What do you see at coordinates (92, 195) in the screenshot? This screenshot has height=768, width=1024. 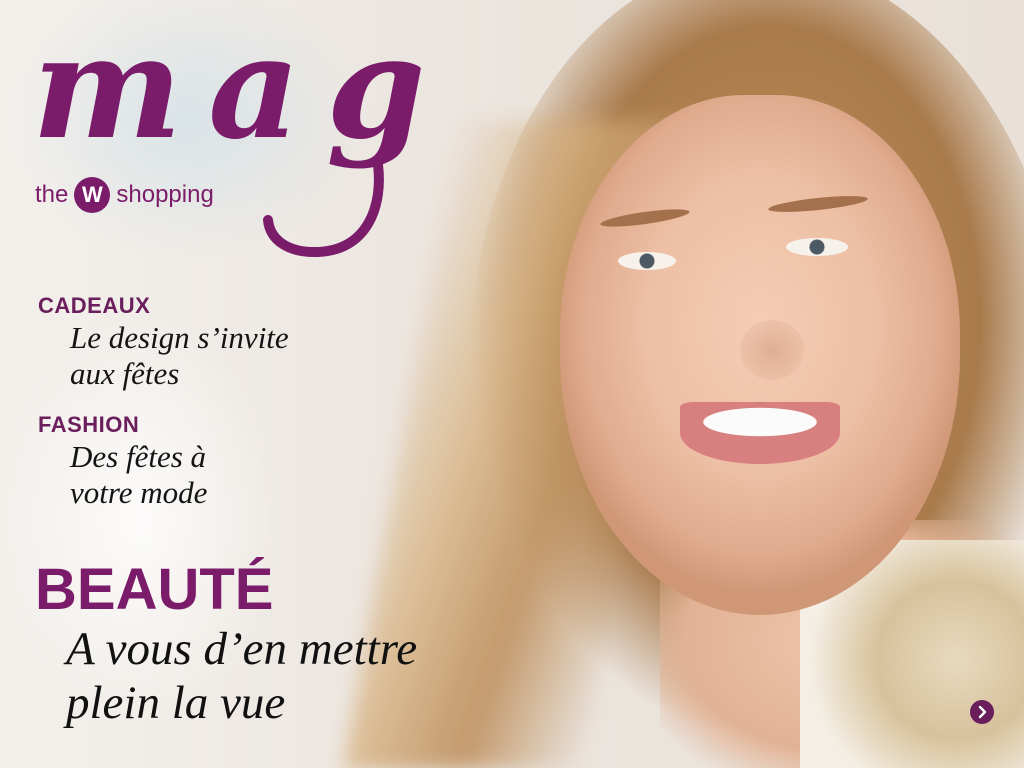 I see `w-logo-icon: W` at bounding box center [92, 195].